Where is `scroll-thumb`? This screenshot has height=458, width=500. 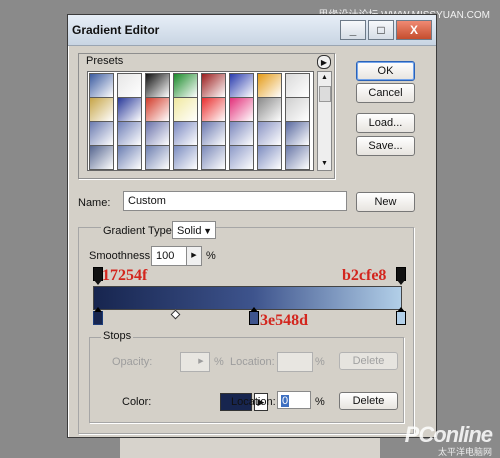 scroll-thumb is located at coordinates (325, 94).